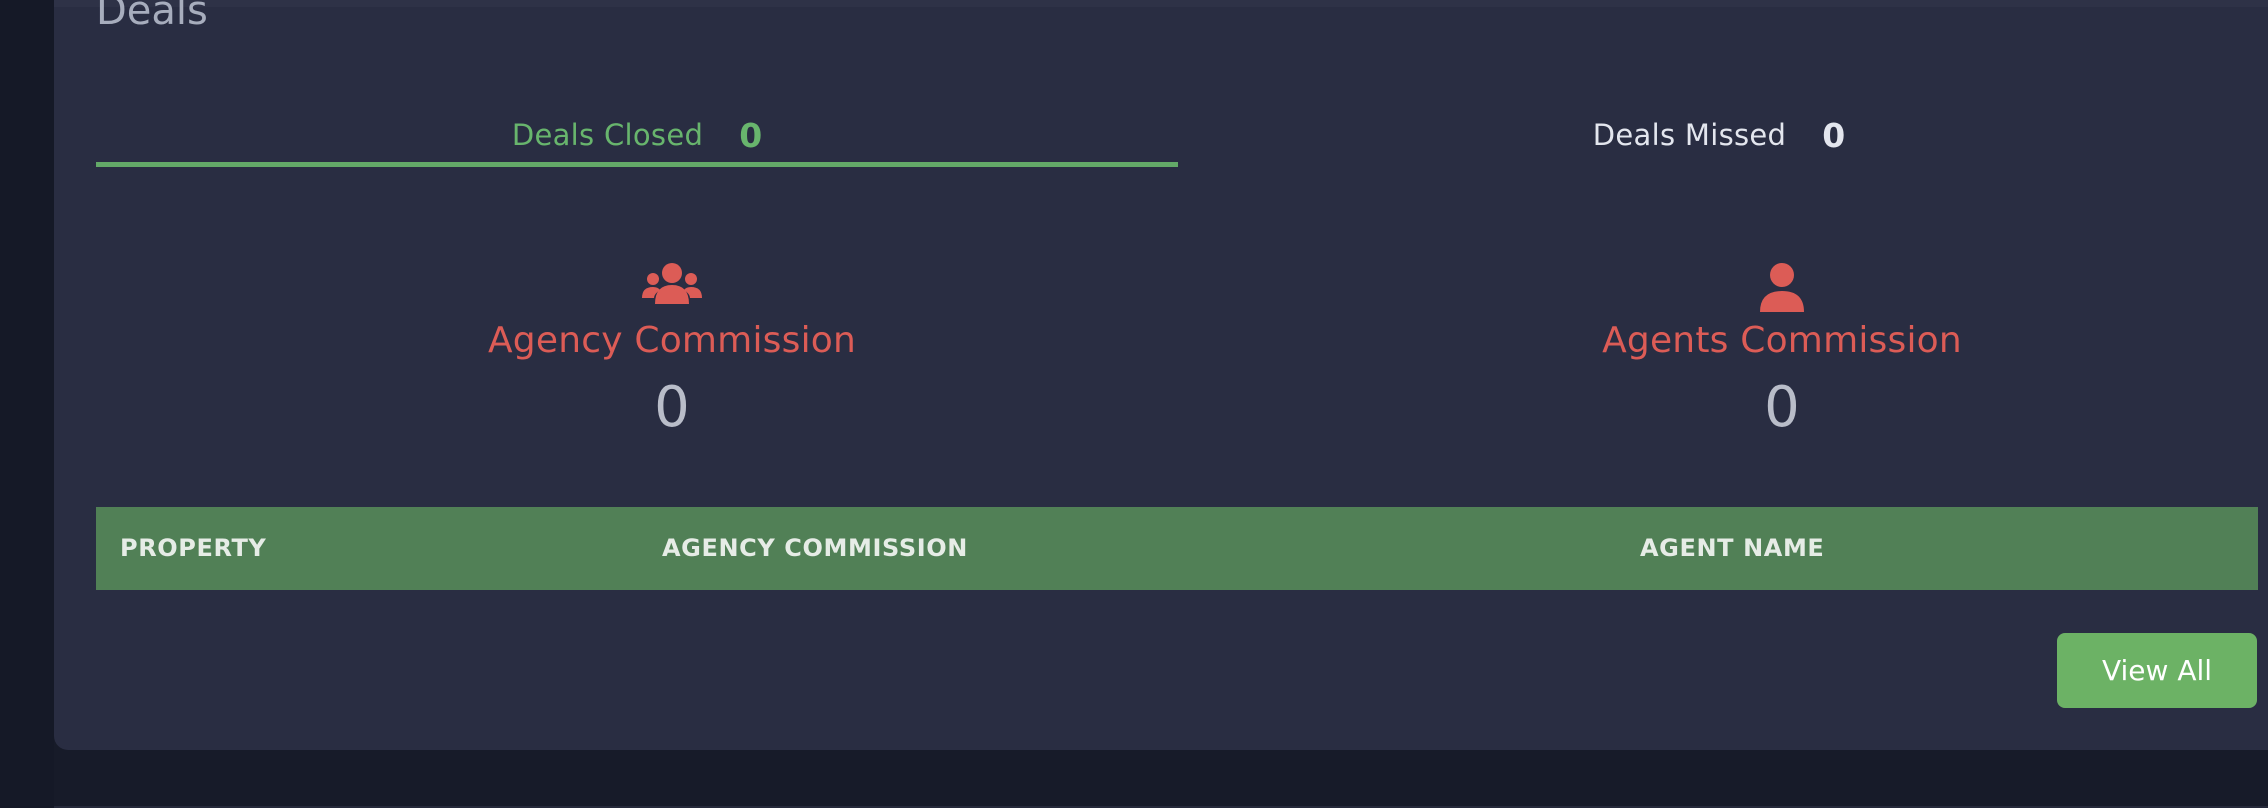 This screenshot has width=2268, height=808. What do you see at coordinates (637, 164) in the screenshot?
I see `active-tab-indicator` at bounding box center [637, 164].